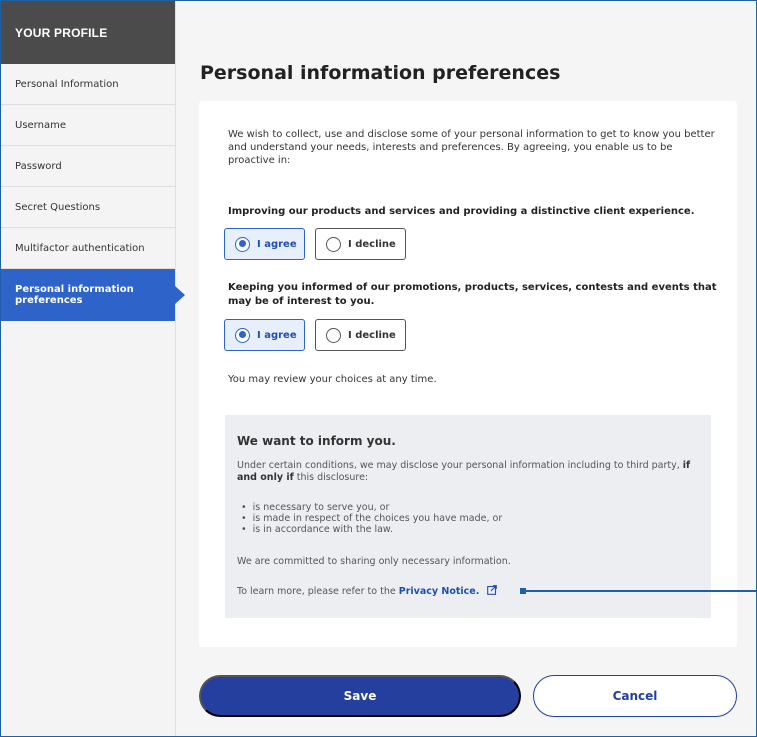 This screenshot has height=737, width=757. What do you see at coordinates (180, 295) in the screenshot?
I see `active-indicator-arrow` at bounding box center [180, 295].